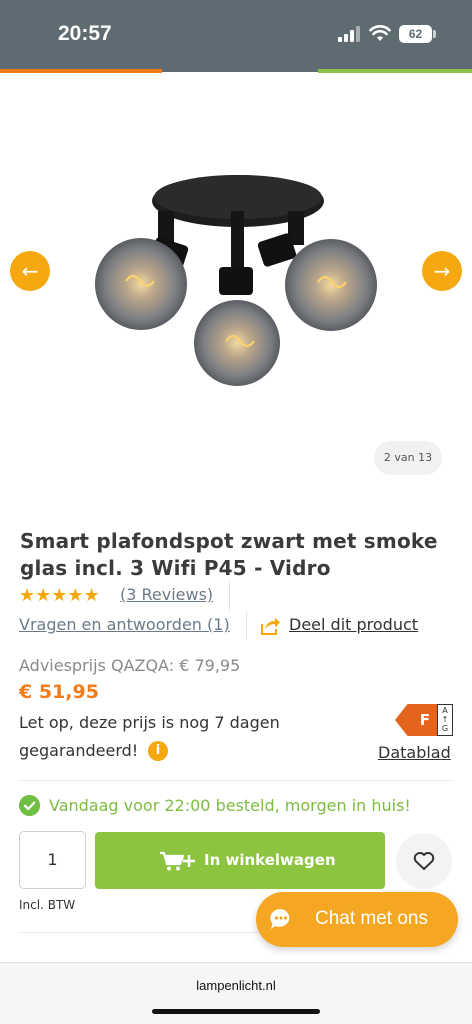 This screenshot has height=1024, width=472. I want to click on browser-address-bar: lampenlicht.nl, so click(236, 993).